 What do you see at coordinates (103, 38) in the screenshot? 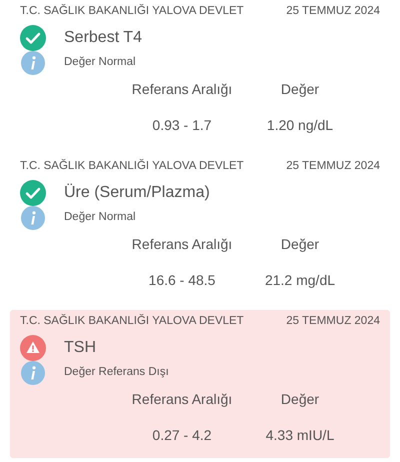
I see `test-name: Serbest T4` at bounding box center [103, 38].